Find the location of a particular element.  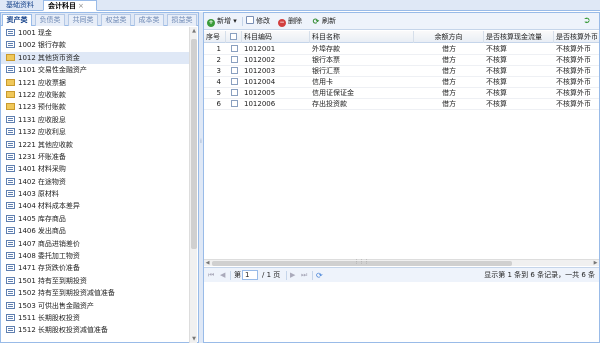

delete-label: 删除 is located at coordinates (295, 21).